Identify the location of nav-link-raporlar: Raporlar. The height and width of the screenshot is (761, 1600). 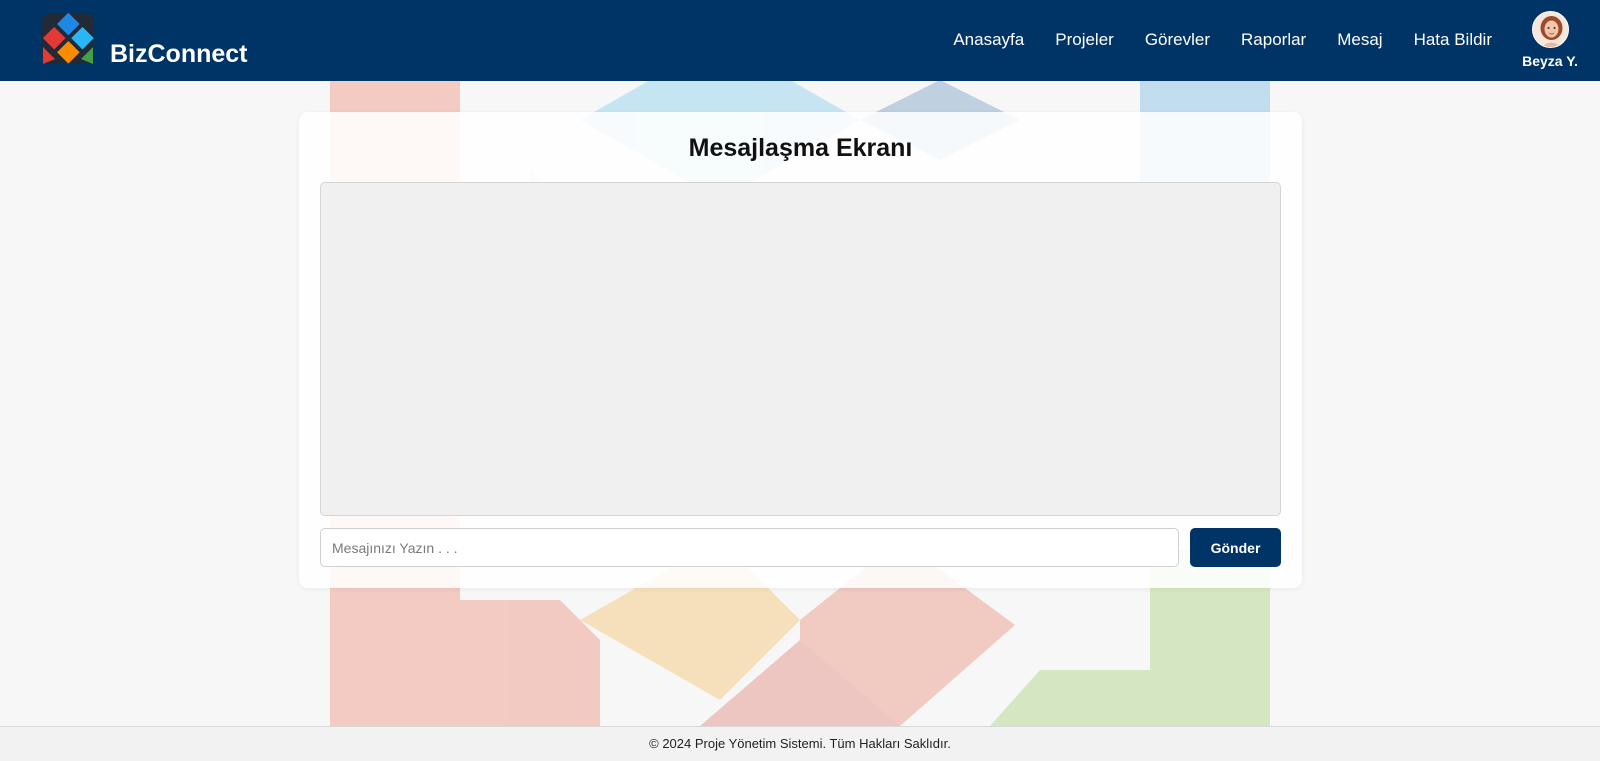
(1273, 40).